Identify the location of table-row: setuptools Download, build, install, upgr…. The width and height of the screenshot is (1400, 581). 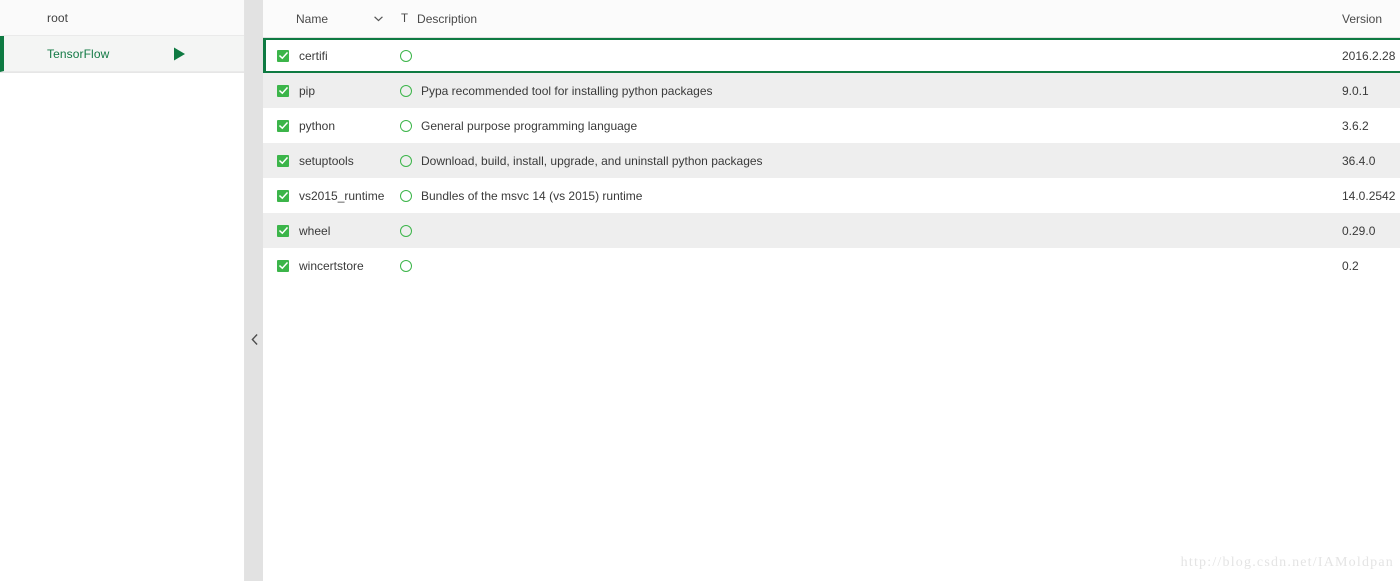
(831, 160).